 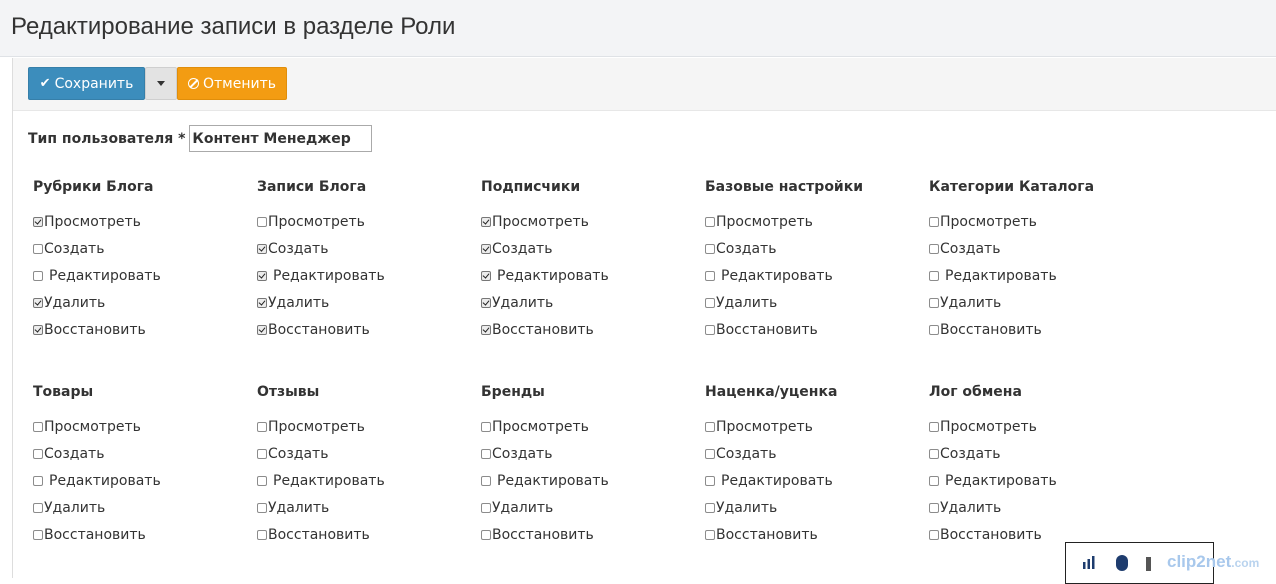 What do you see at coordinates (232, 83) in the screenshot?
I see `cancel-button: Отменить` at bounding box center [232, 83].